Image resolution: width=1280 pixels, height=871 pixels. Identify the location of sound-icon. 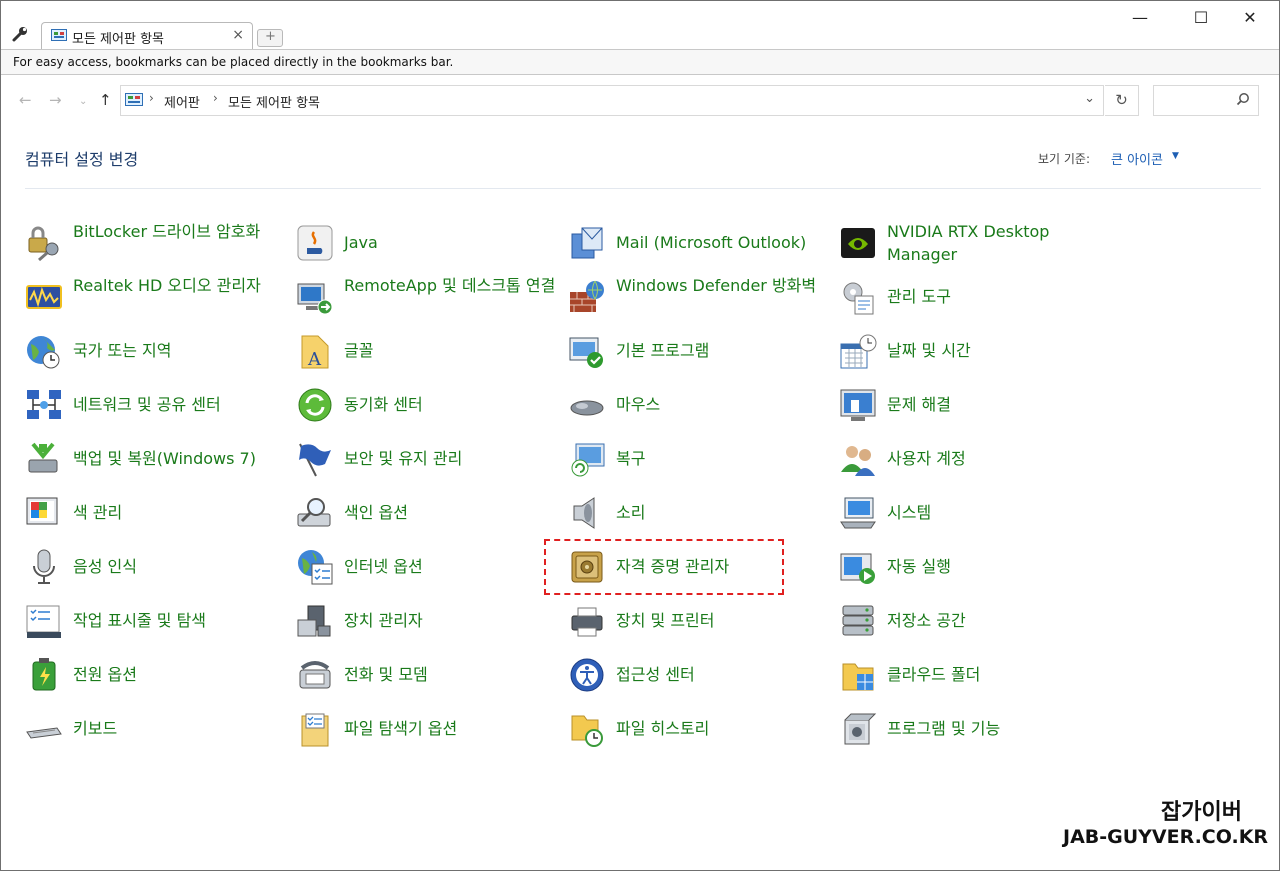
(584, 513).